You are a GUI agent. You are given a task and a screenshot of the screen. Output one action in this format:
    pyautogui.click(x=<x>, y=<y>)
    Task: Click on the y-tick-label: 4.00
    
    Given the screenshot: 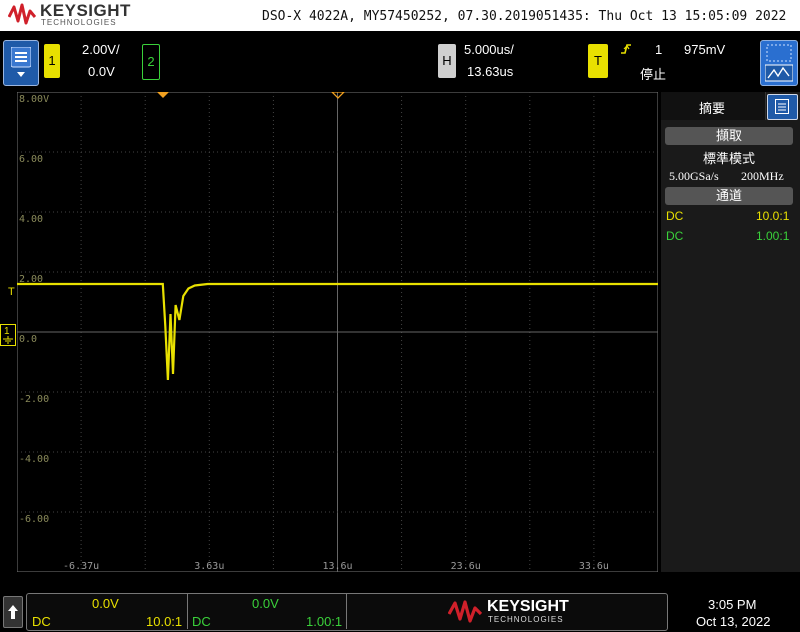 What is the action you would take?
    pyautogui.click(x=31, y=219)
    